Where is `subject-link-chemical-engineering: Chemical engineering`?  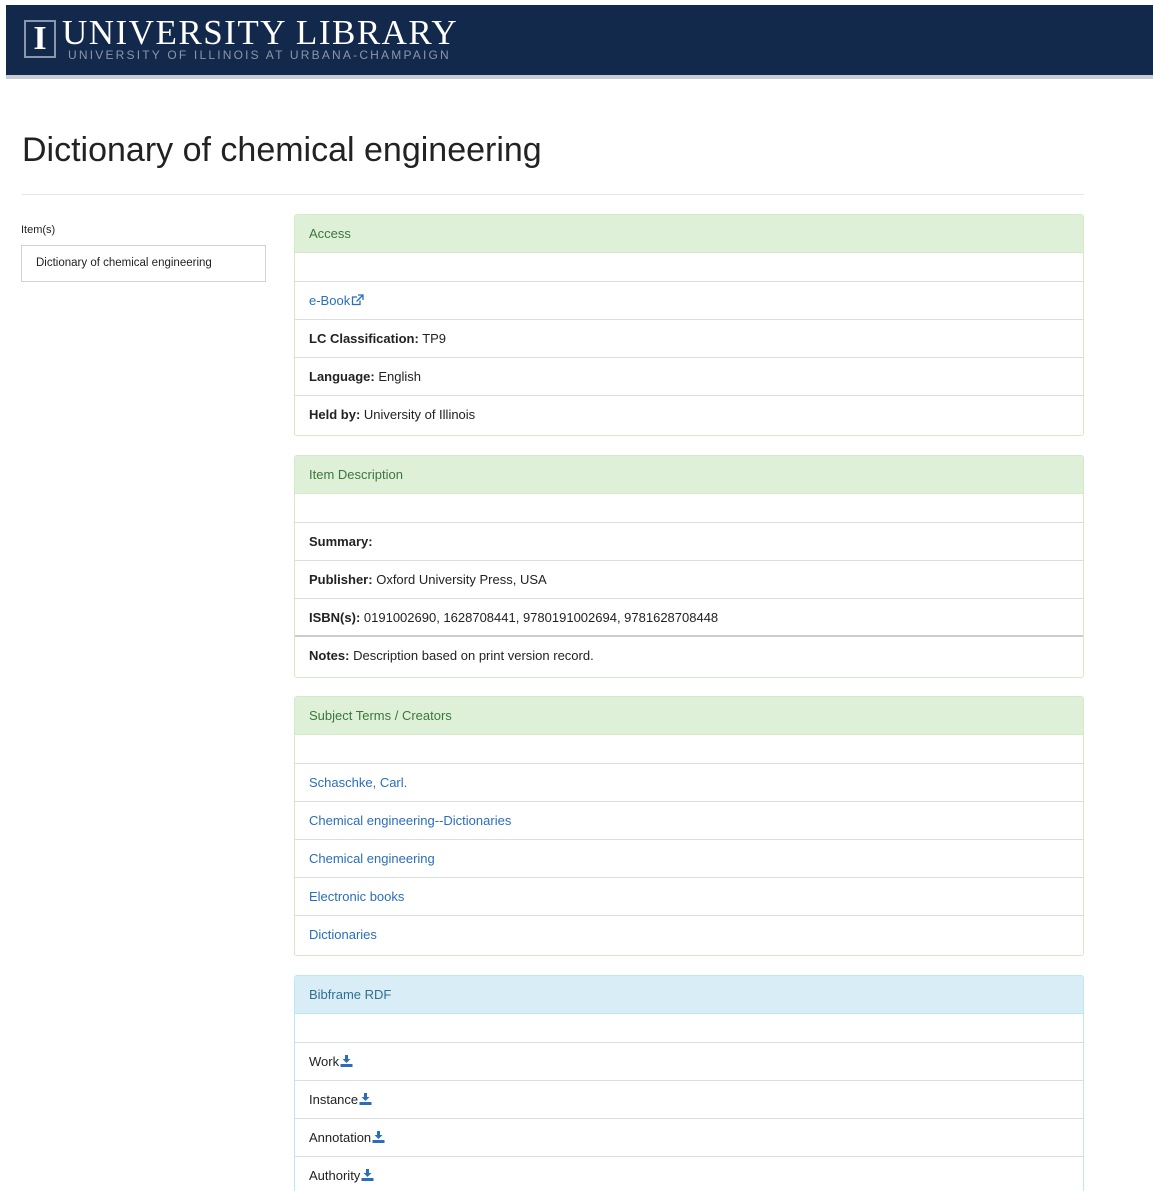
subject-link-chemical-engineering: Chemical engineering is located at coordinates (372, 858).